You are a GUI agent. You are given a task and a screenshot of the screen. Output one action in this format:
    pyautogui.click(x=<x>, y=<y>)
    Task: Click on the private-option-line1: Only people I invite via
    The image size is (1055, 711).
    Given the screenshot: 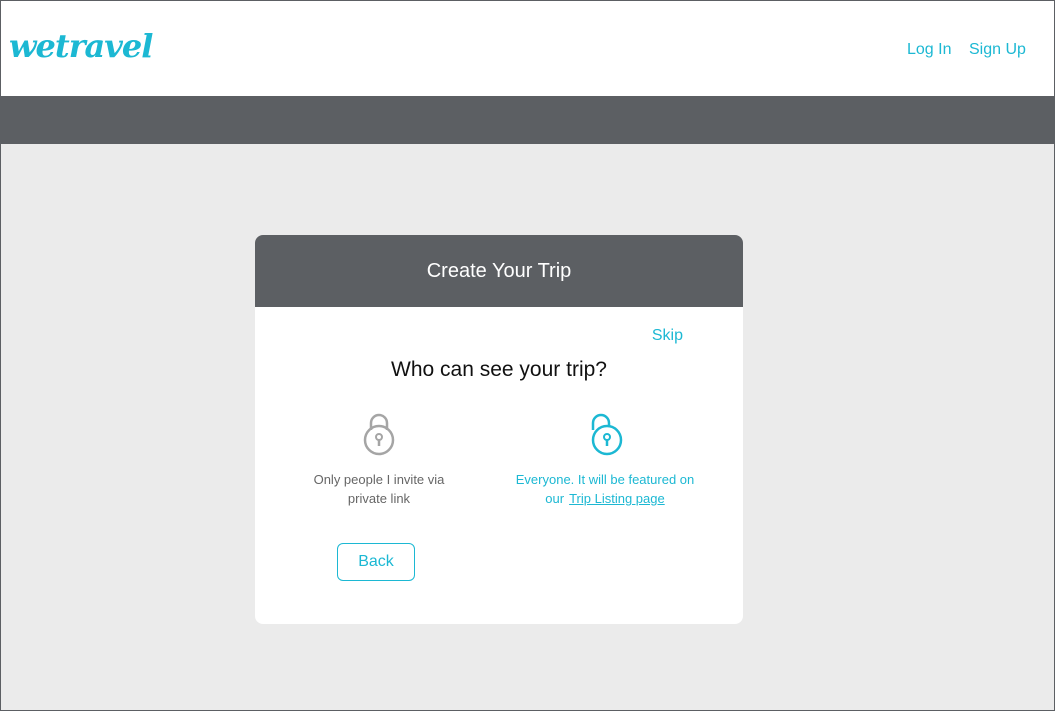 What is the action you would take?
    pyautogui.click(x=379, y=479)
    